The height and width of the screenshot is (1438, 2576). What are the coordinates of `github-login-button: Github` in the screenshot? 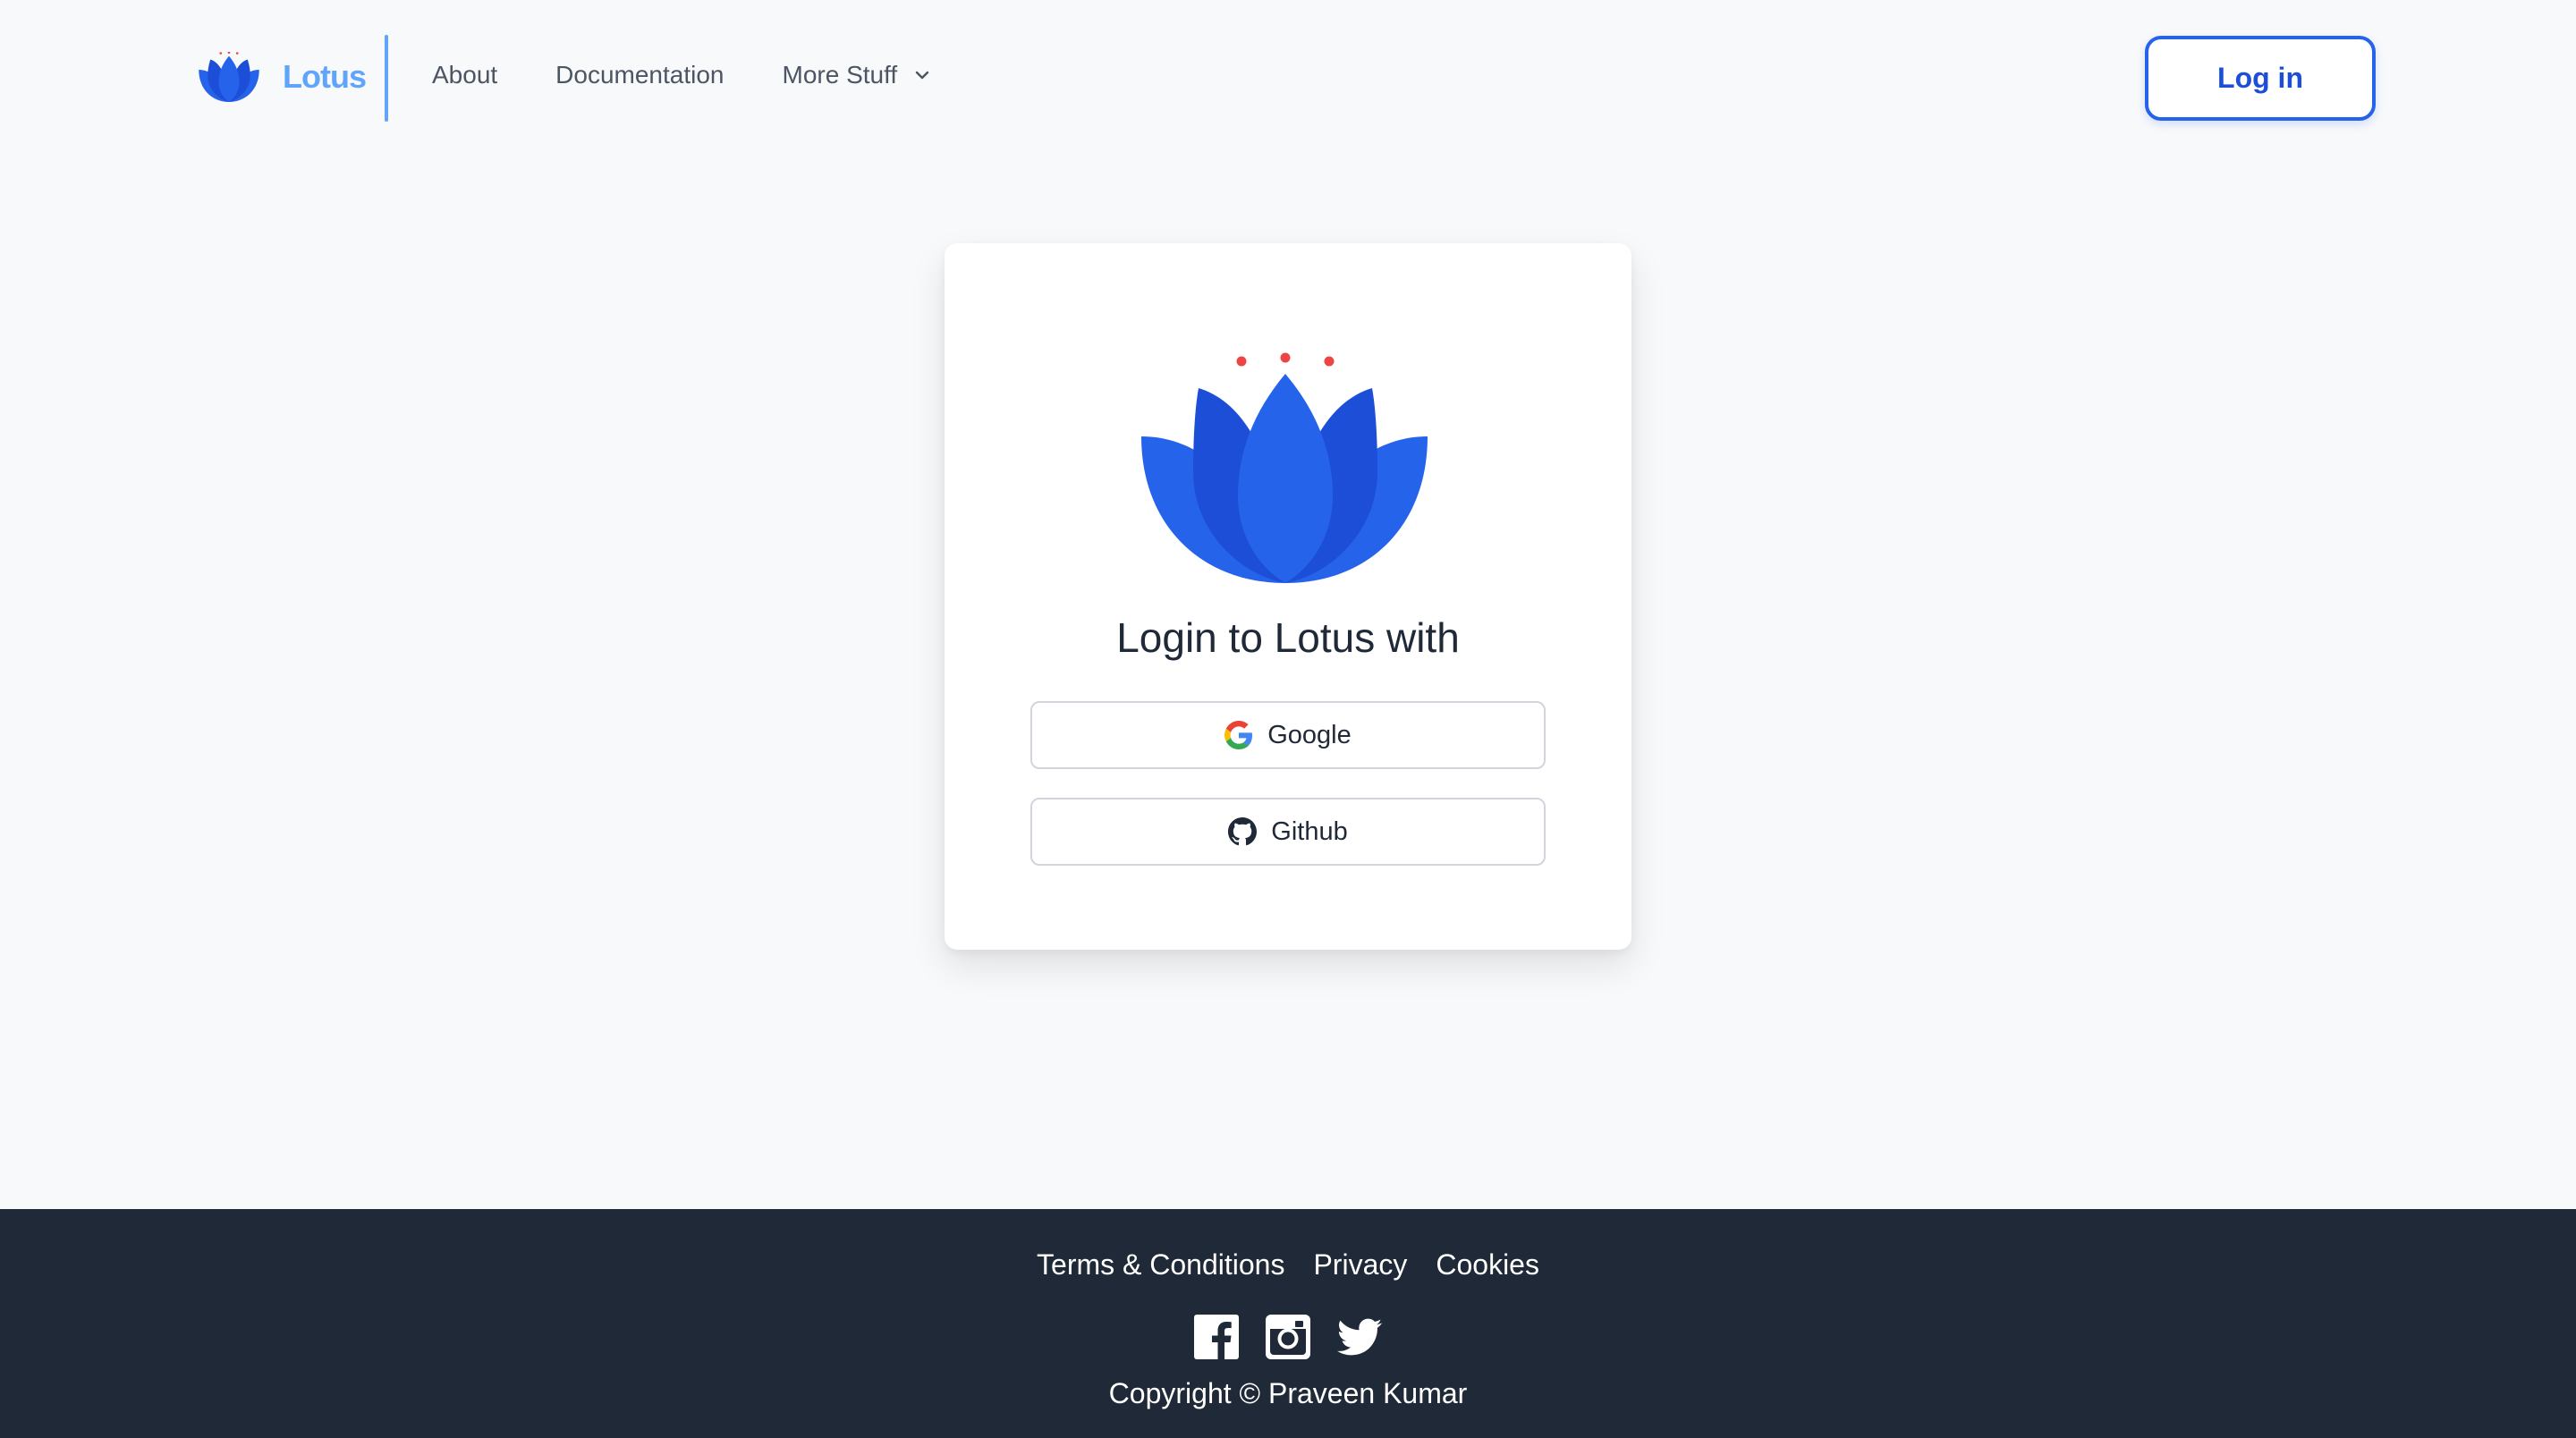 It's located at (1288, 832).